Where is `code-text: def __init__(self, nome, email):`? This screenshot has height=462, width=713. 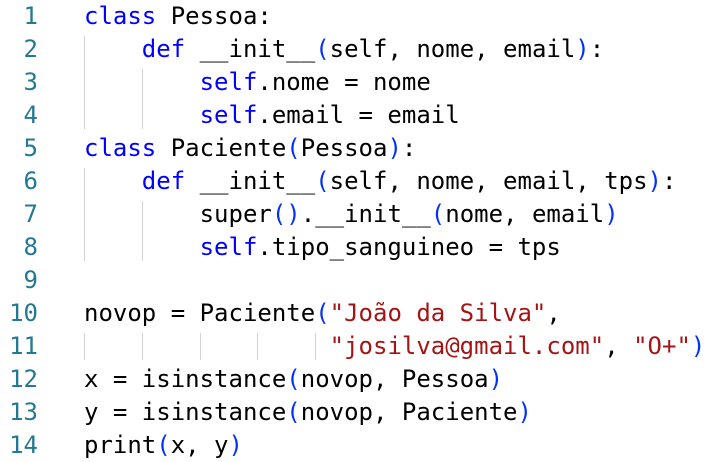
code-text: def __init__(self, nome, email): is located at coordinates (344, 49).